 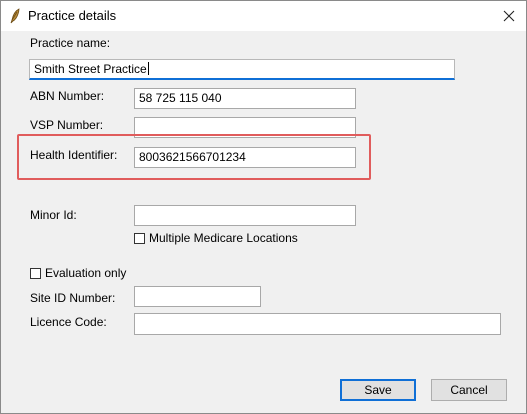 I want to click on health-identifier-field: 8003621566701234, so click(x=245, y=157).